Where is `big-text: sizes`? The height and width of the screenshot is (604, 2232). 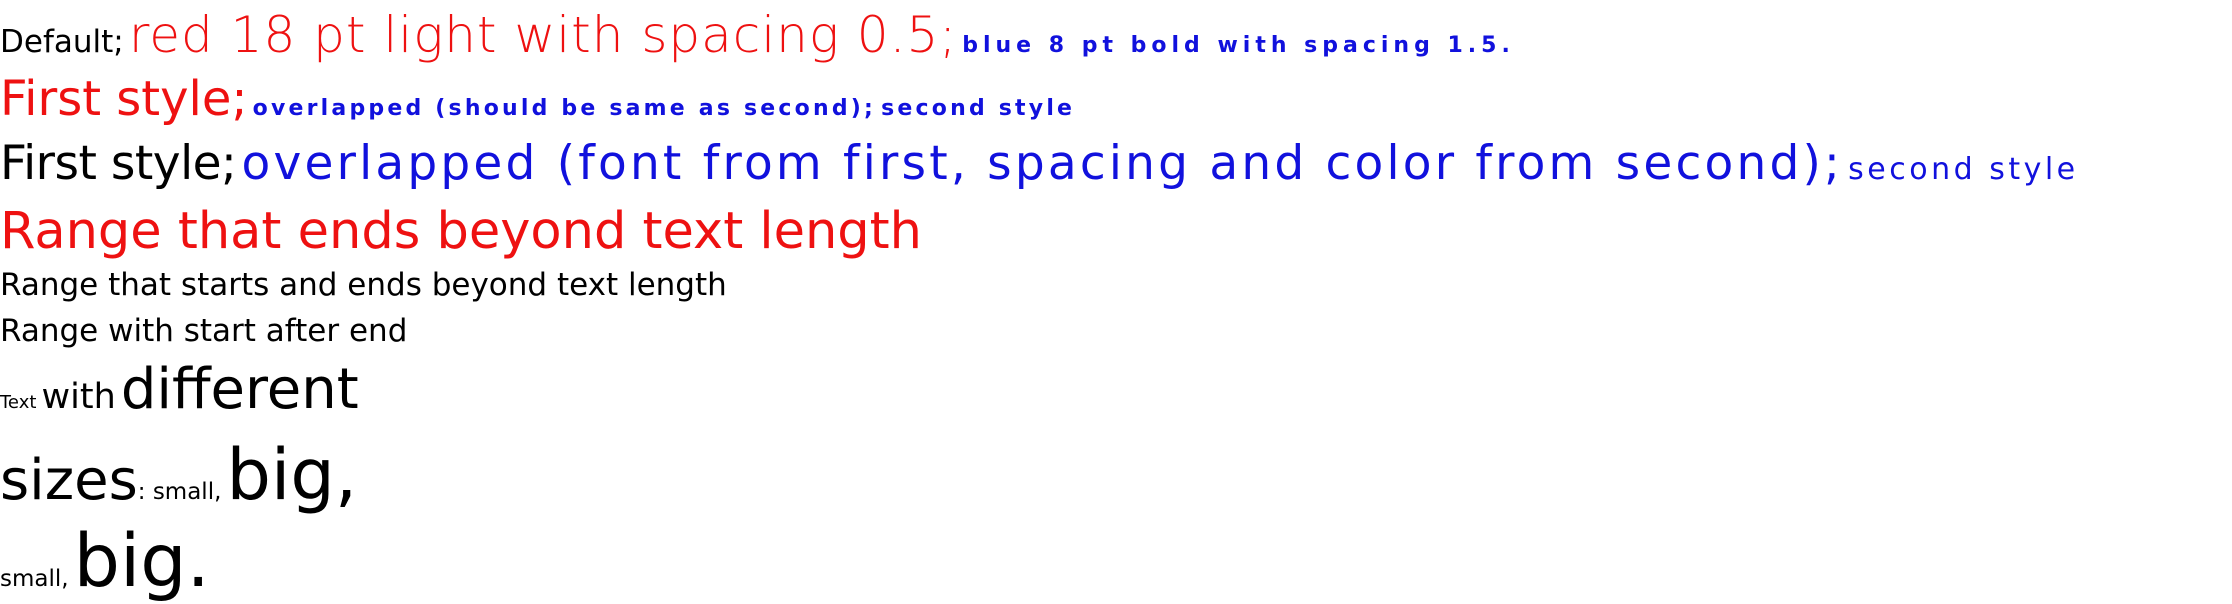 big-text: sizes is located at coordinates (69, 480).